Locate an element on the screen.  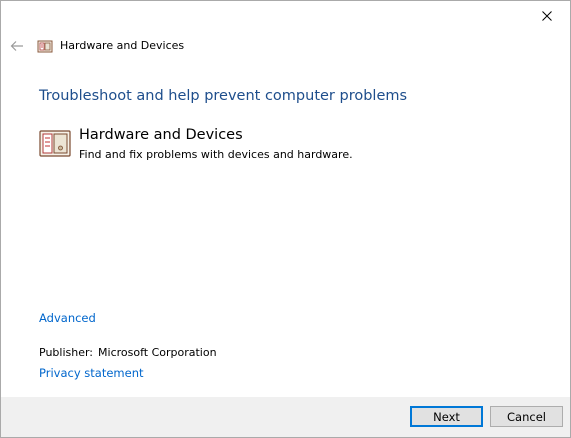
cancel-button: Cancel is located at coordinates (526, 416).